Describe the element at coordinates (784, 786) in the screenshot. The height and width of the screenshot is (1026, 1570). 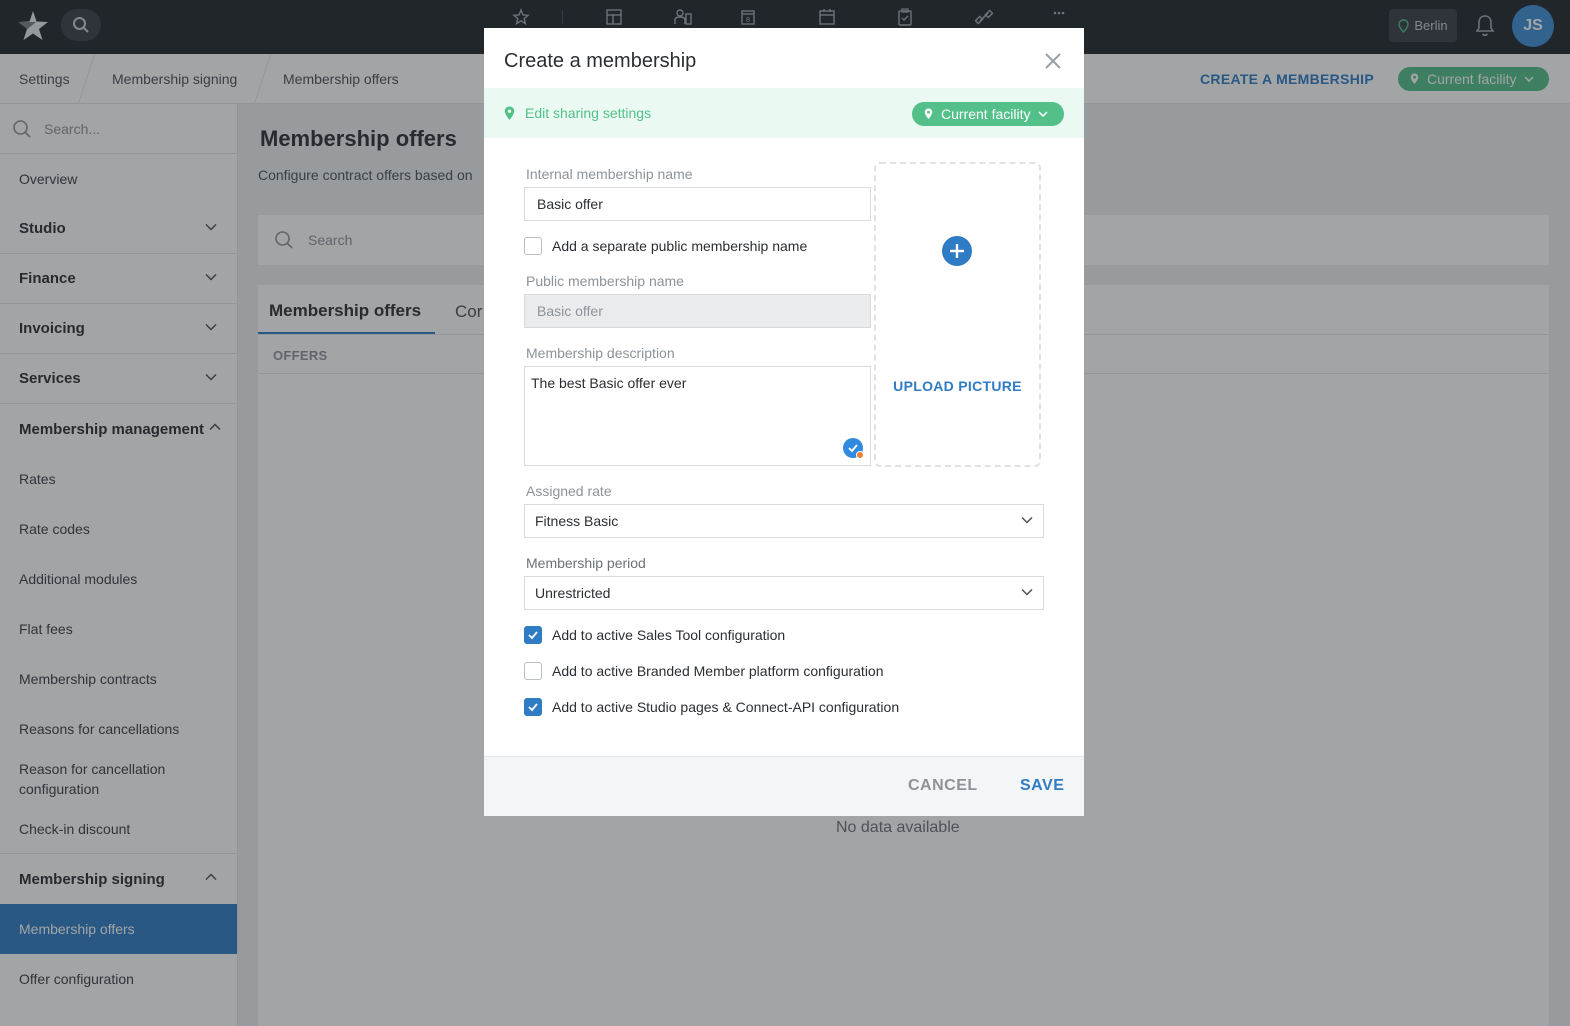
I see `modal-footer: CANCEL SAVE` at that location.